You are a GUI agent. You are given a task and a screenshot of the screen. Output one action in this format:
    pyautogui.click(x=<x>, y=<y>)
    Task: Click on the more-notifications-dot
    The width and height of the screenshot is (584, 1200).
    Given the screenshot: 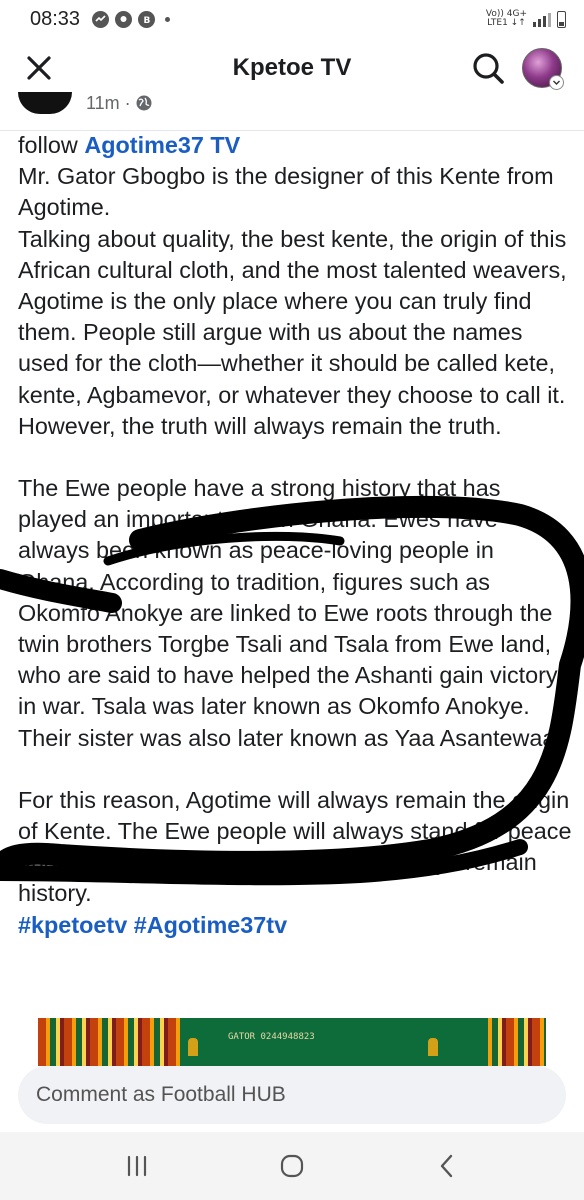 What is the action you would take?
    pyautogui.click(x=168, y=19)
    